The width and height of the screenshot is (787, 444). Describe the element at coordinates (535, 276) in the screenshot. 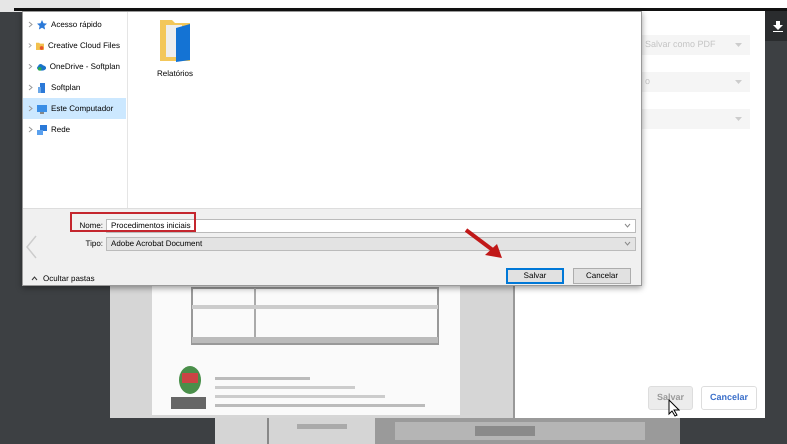

I see `dialog-button: Salvar` at that location.